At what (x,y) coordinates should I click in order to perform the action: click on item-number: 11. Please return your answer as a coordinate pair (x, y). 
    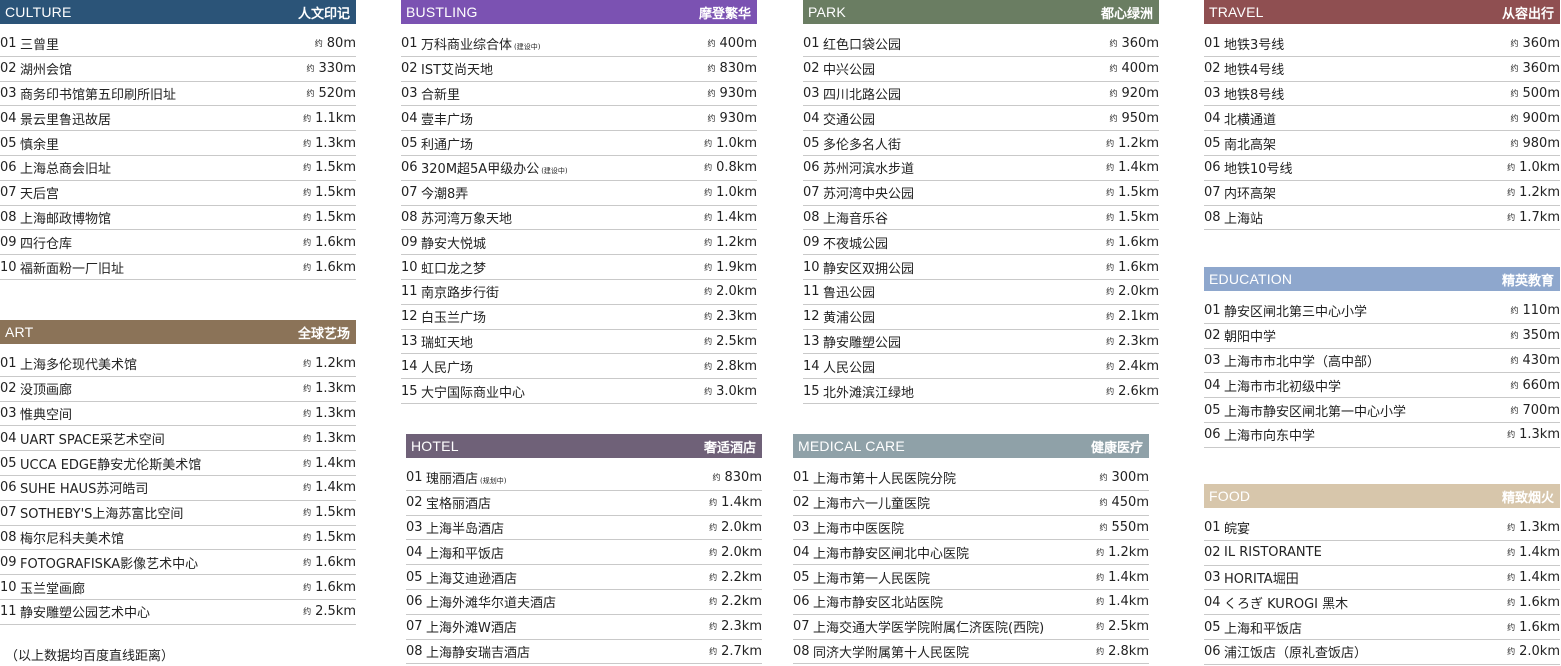
    Looking at the image, I should click on (811, 292).